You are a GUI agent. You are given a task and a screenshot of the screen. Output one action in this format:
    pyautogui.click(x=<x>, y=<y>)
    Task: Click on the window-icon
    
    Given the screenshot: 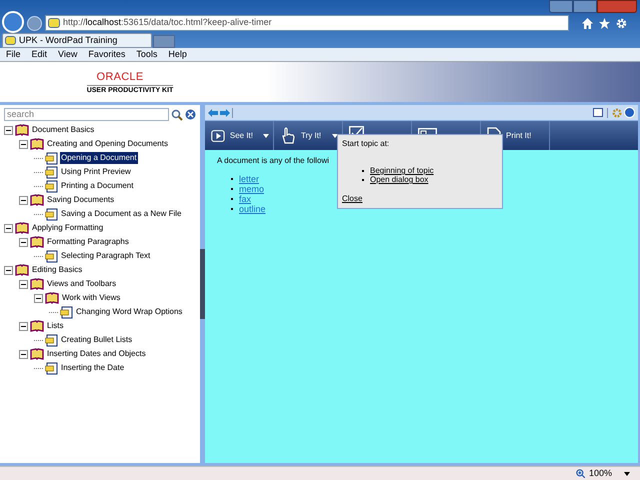 What is the action you would take?
    pyautogui.click(x=598, y=112)
    